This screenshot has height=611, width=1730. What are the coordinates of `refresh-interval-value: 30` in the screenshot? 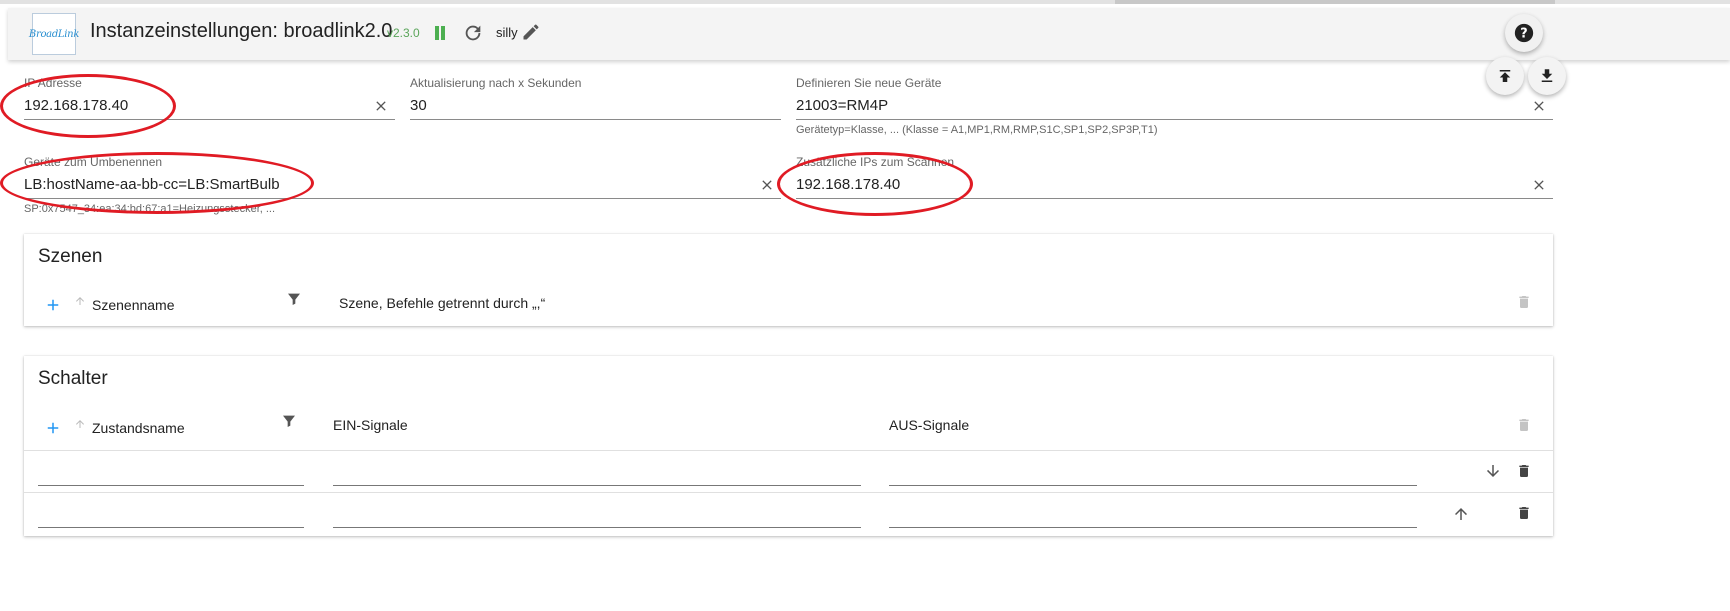 It's located at (418, 105).